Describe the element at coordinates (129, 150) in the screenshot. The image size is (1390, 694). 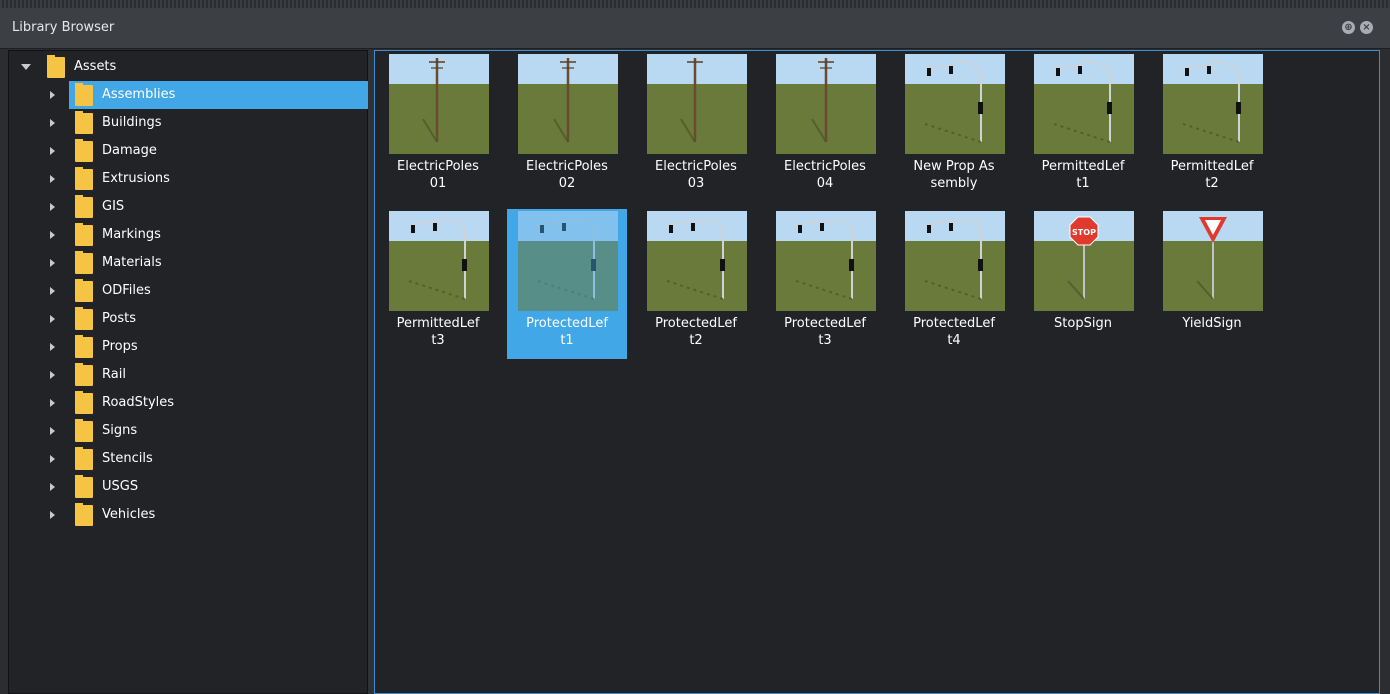
I see `tree-item-label: Damage` at that location.